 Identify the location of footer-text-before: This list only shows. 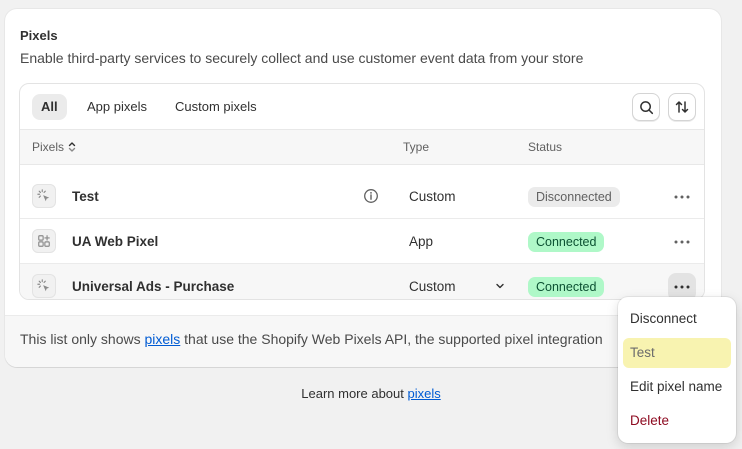
(82, 339).